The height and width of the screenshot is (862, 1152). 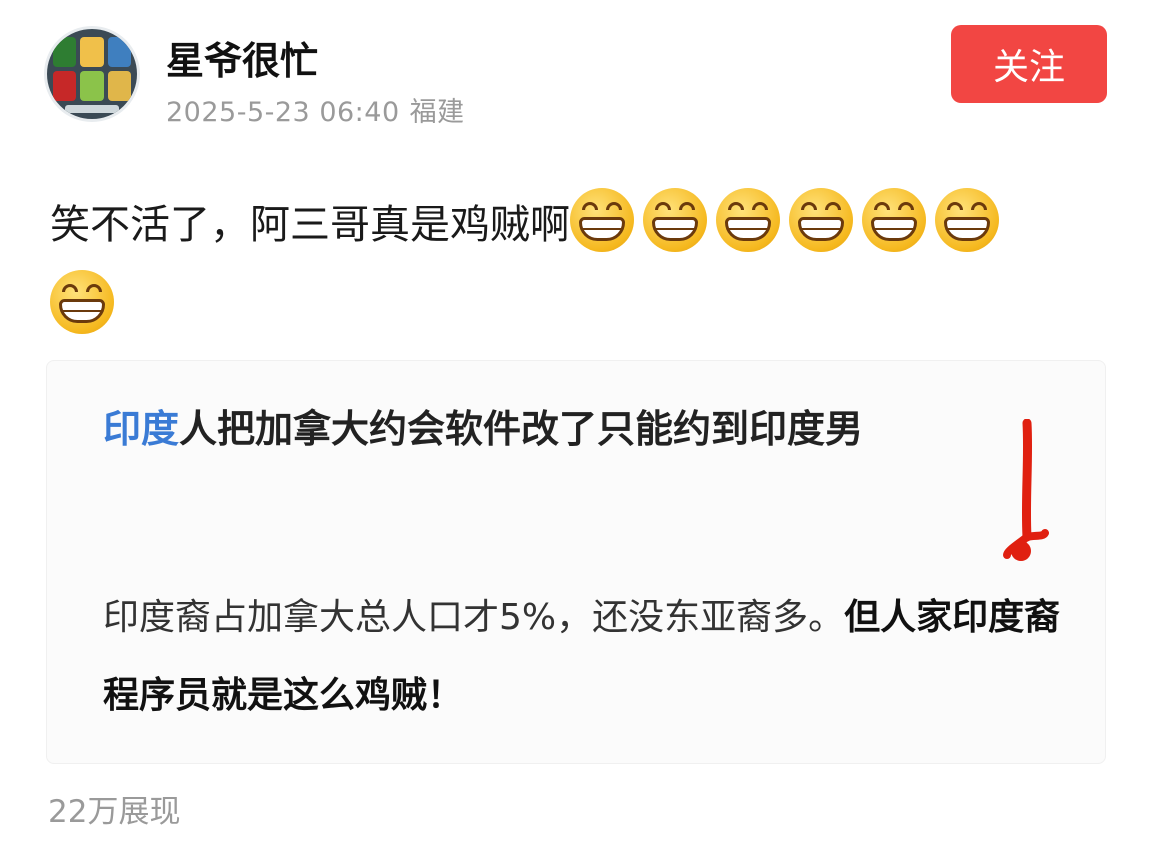 I want to click on avatar-app-grid, so click(x=92, y=69).